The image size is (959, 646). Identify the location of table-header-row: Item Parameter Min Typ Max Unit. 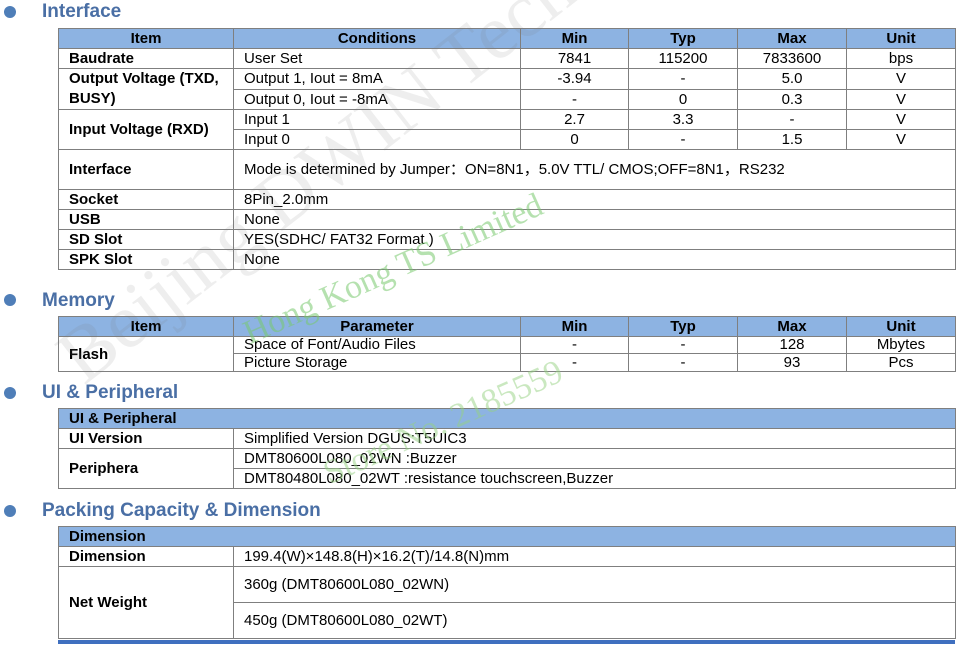
(507, 326).